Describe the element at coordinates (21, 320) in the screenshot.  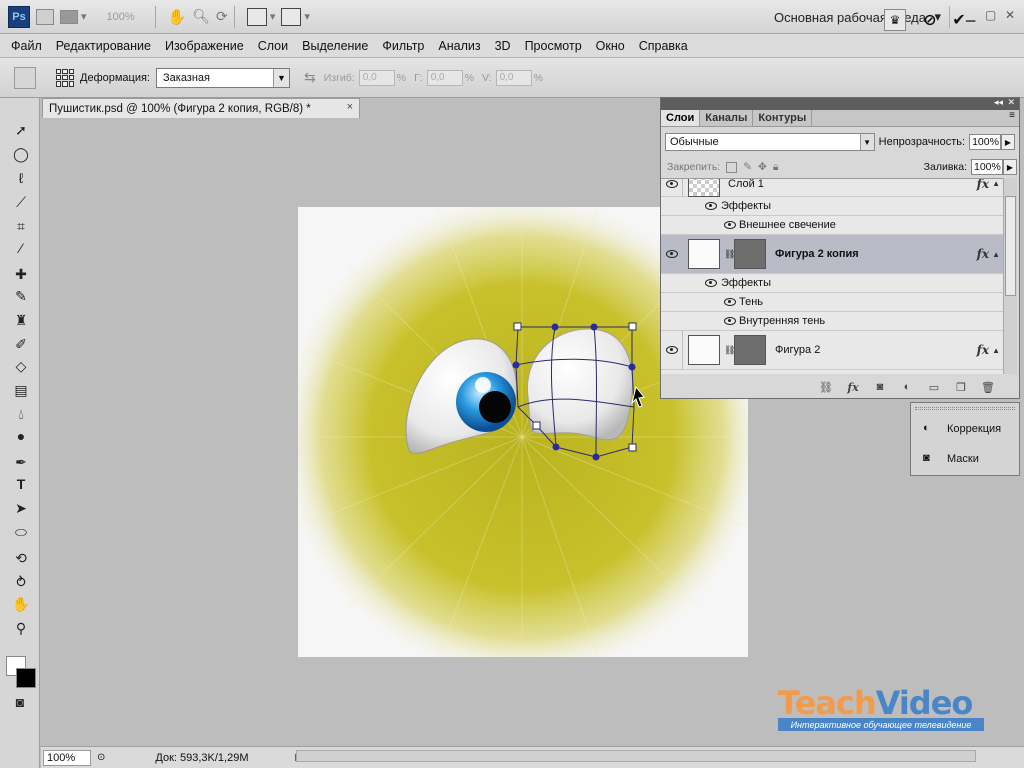
I see `clone-stamp-icon: ♜` at that location.